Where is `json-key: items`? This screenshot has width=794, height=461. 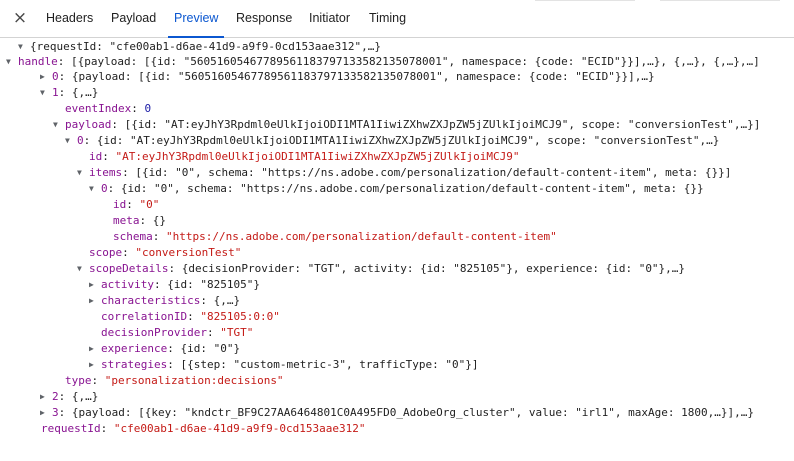
json-key: items is located at coordinates (106, 172).